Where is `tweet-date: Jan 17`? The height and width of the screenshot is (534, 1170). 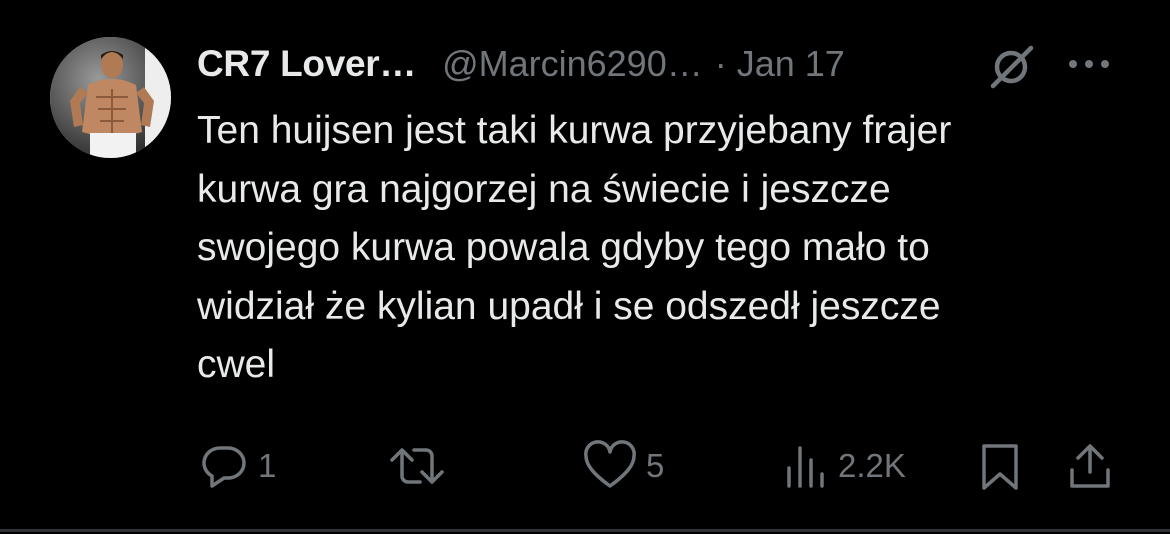 tweet-date: Jan 17 is located at coordinates (791, 64).